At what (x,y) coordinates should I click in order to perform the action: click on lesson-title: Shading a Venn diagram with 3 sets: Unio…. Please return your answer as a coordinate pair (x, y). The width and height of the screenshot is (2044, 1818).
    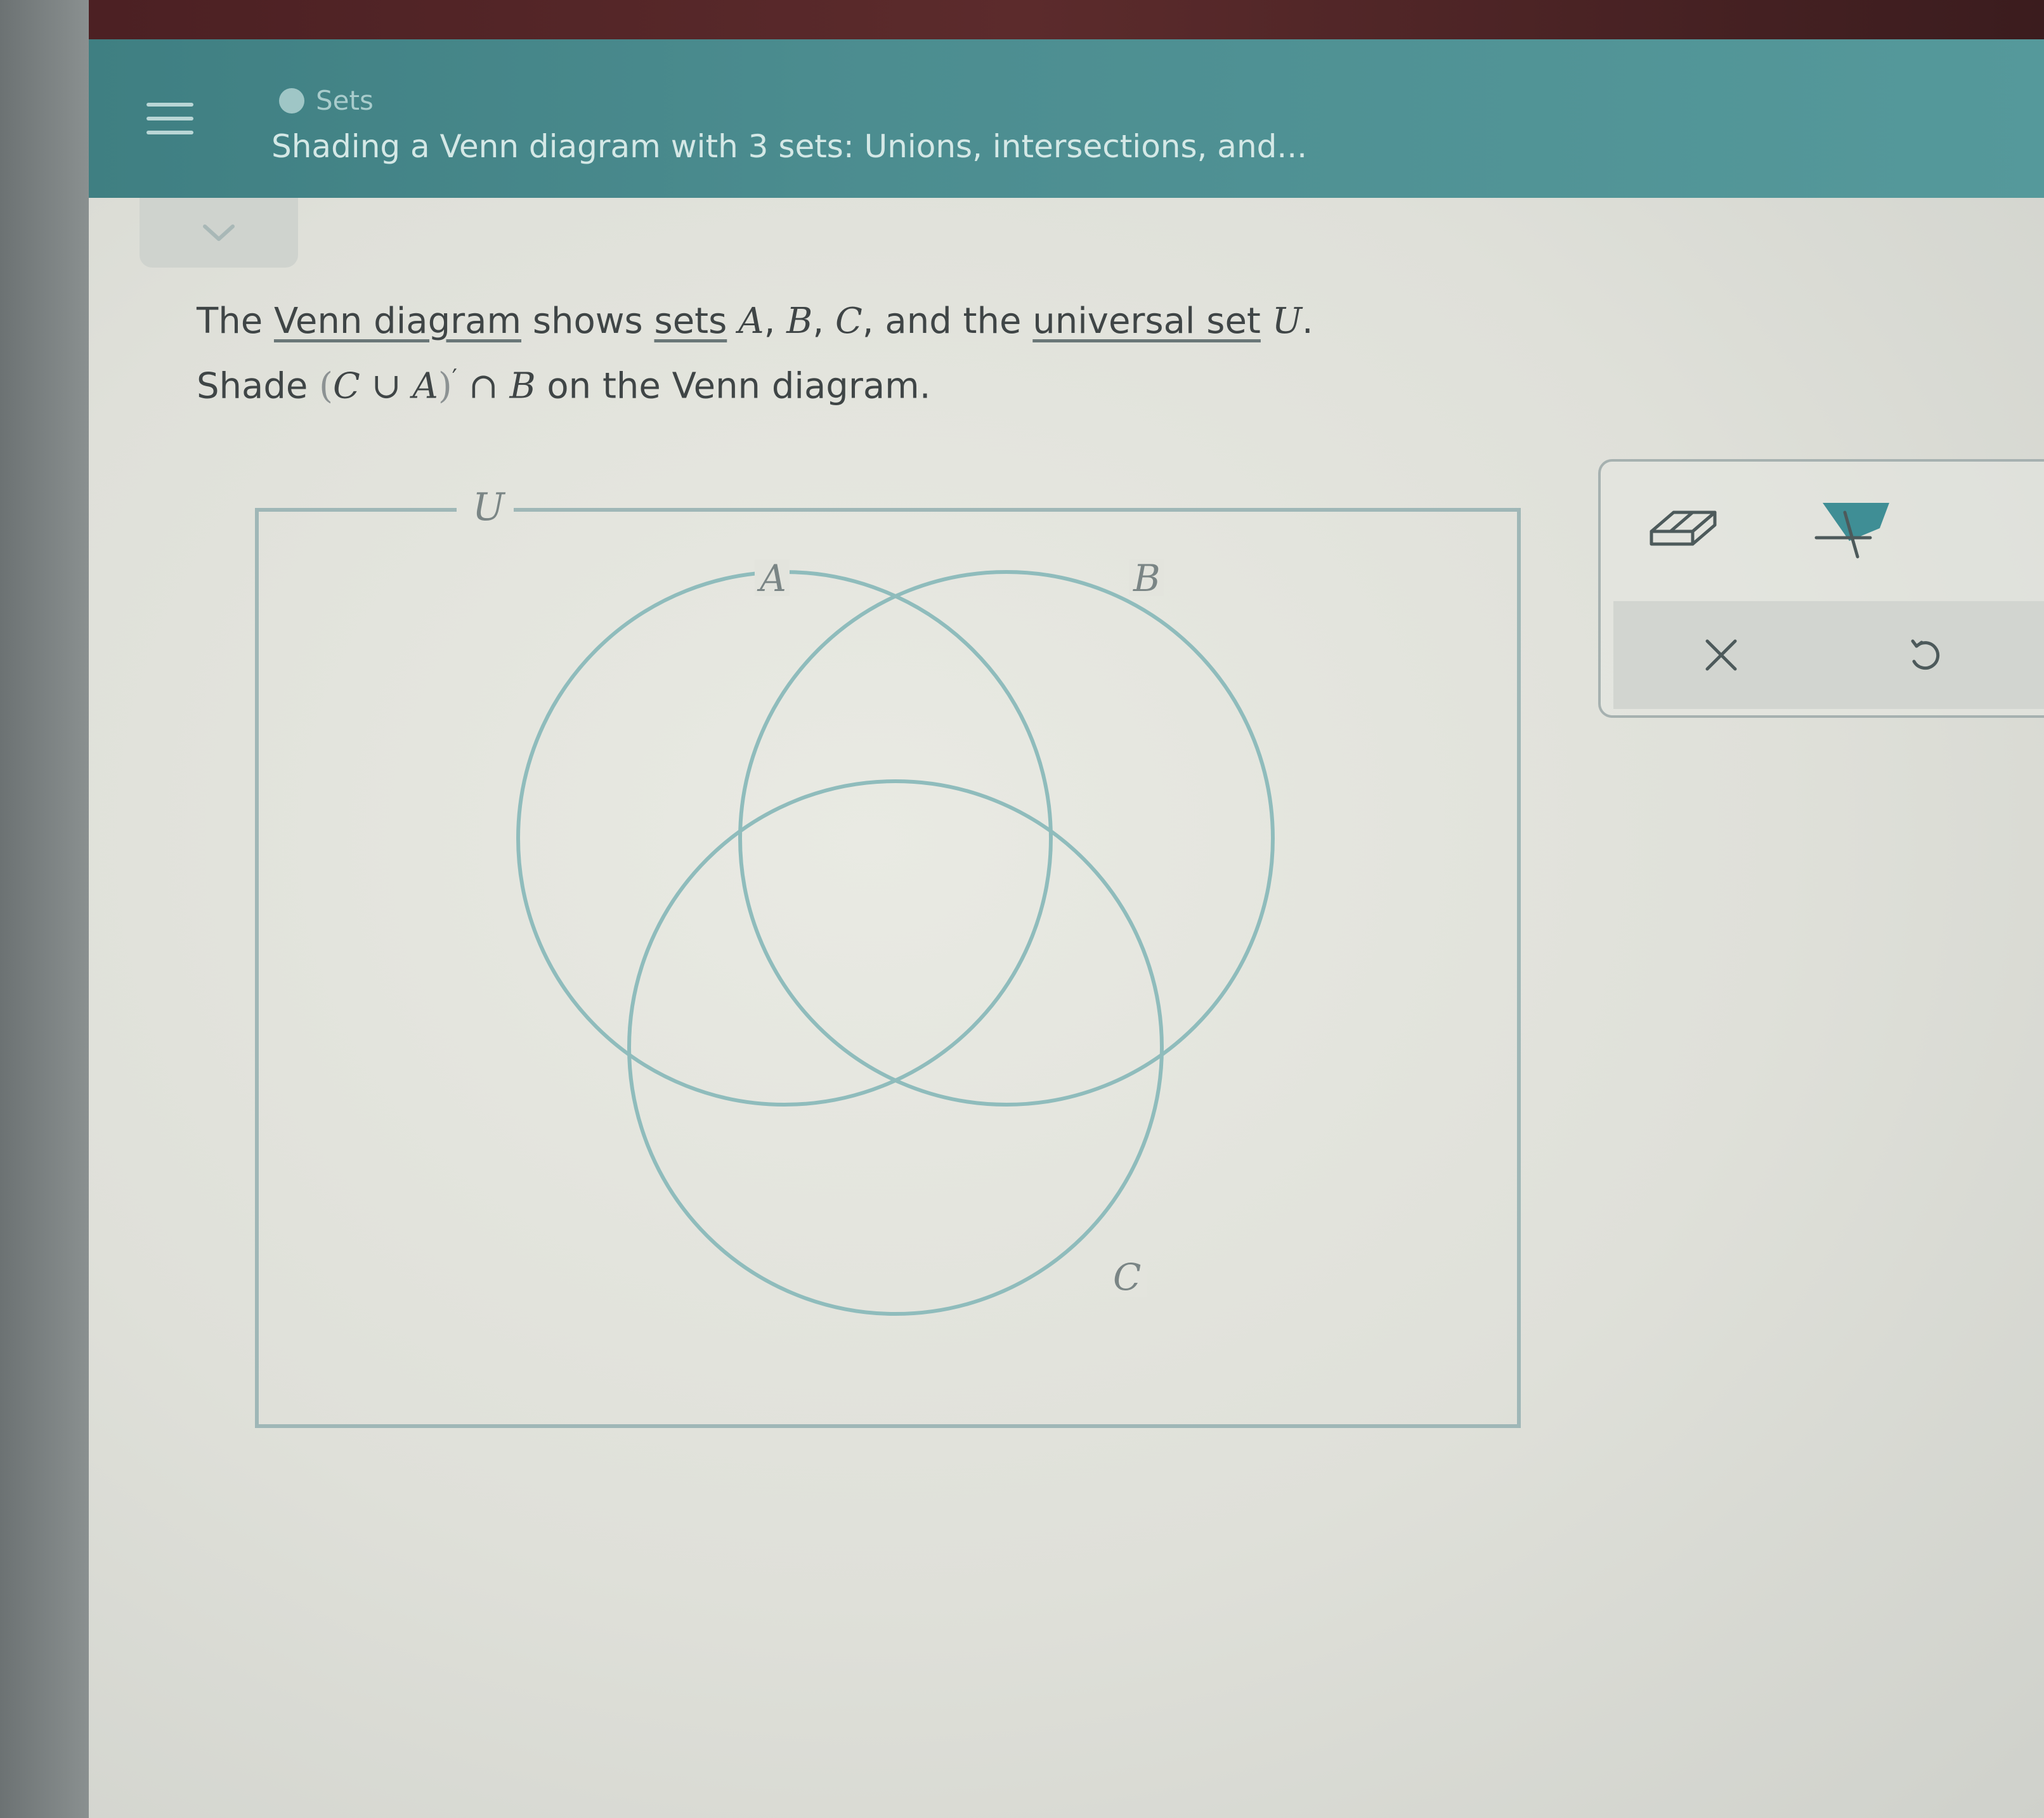
    Looking at the image, I should click on (789, 146).